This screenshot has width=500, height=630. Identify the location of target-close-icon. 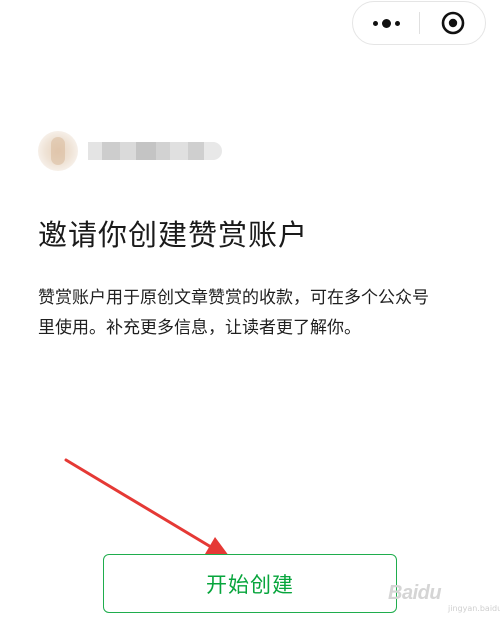
(452, 23).